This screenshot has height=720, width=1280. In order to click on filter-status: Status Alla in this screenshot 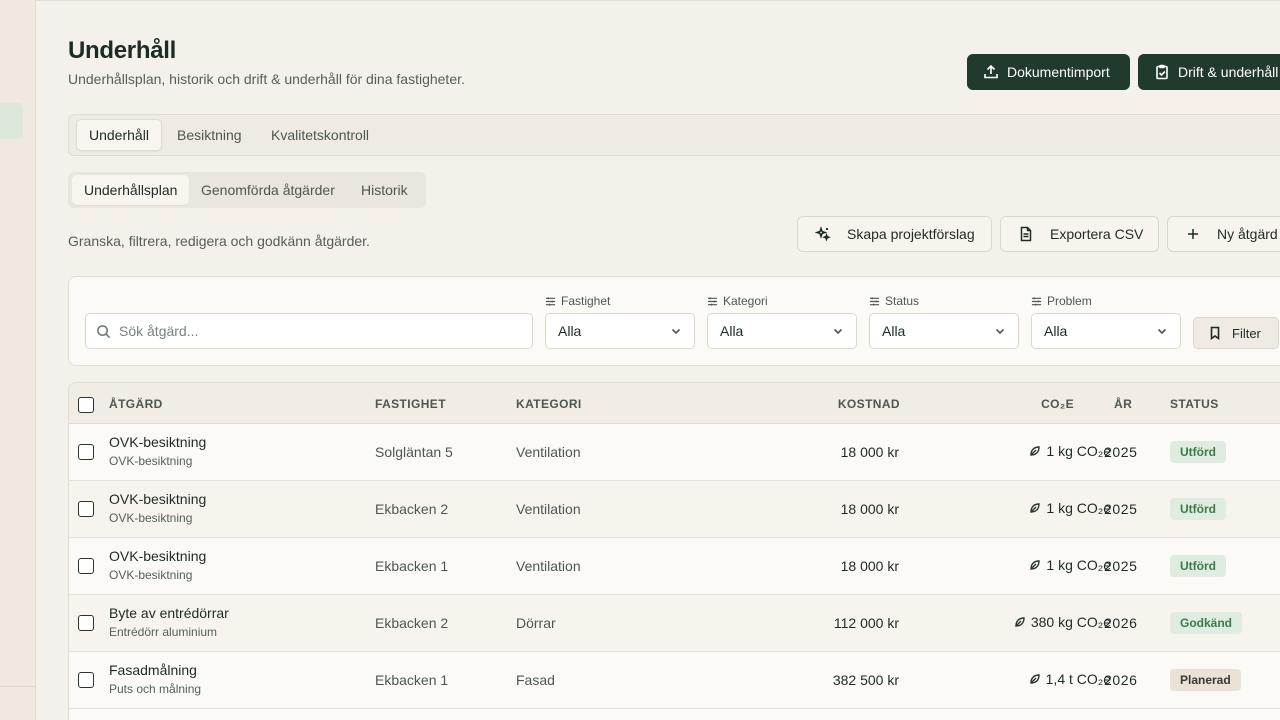, I will do `click(944, 321)`.